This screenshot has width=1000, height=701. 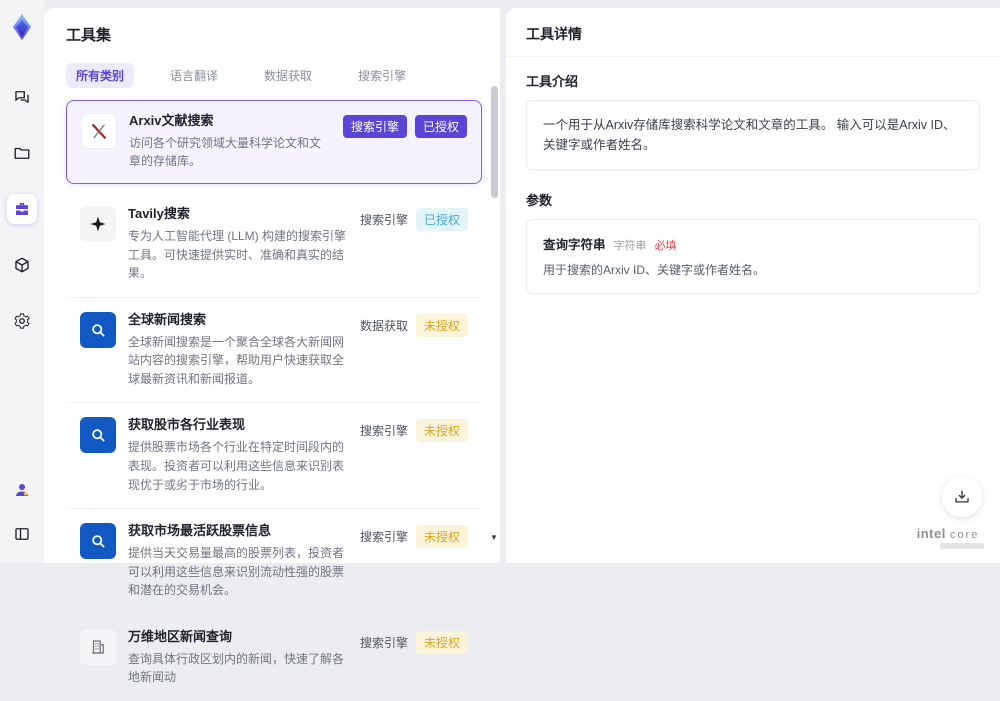 I want to click on tab-search-engine: 搜索引擎, so click(x=382, y=75).